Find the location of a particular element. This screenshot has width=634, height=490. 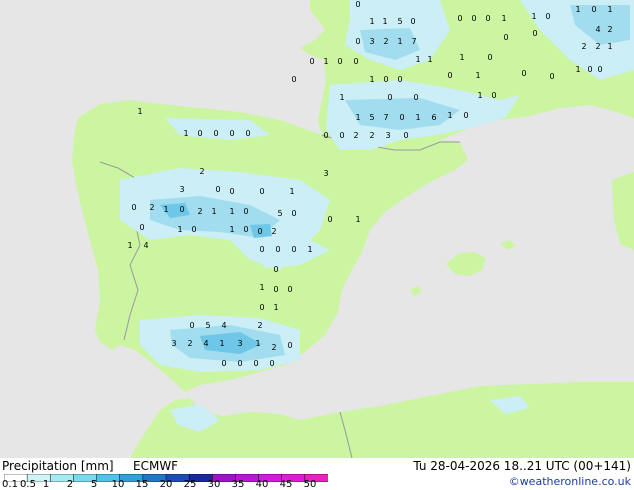

legend-tick-label: 15 is located at coordinates (142, 484).